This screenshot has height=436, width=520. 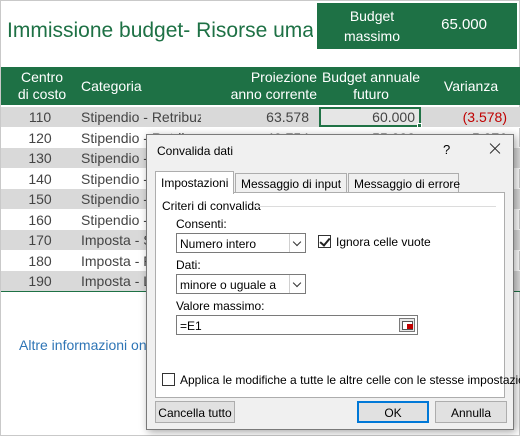 What do you see at coordinates (168, 379) in the screenshot?
I see `apply-all-checkbox` at bounding box center [168, 379].